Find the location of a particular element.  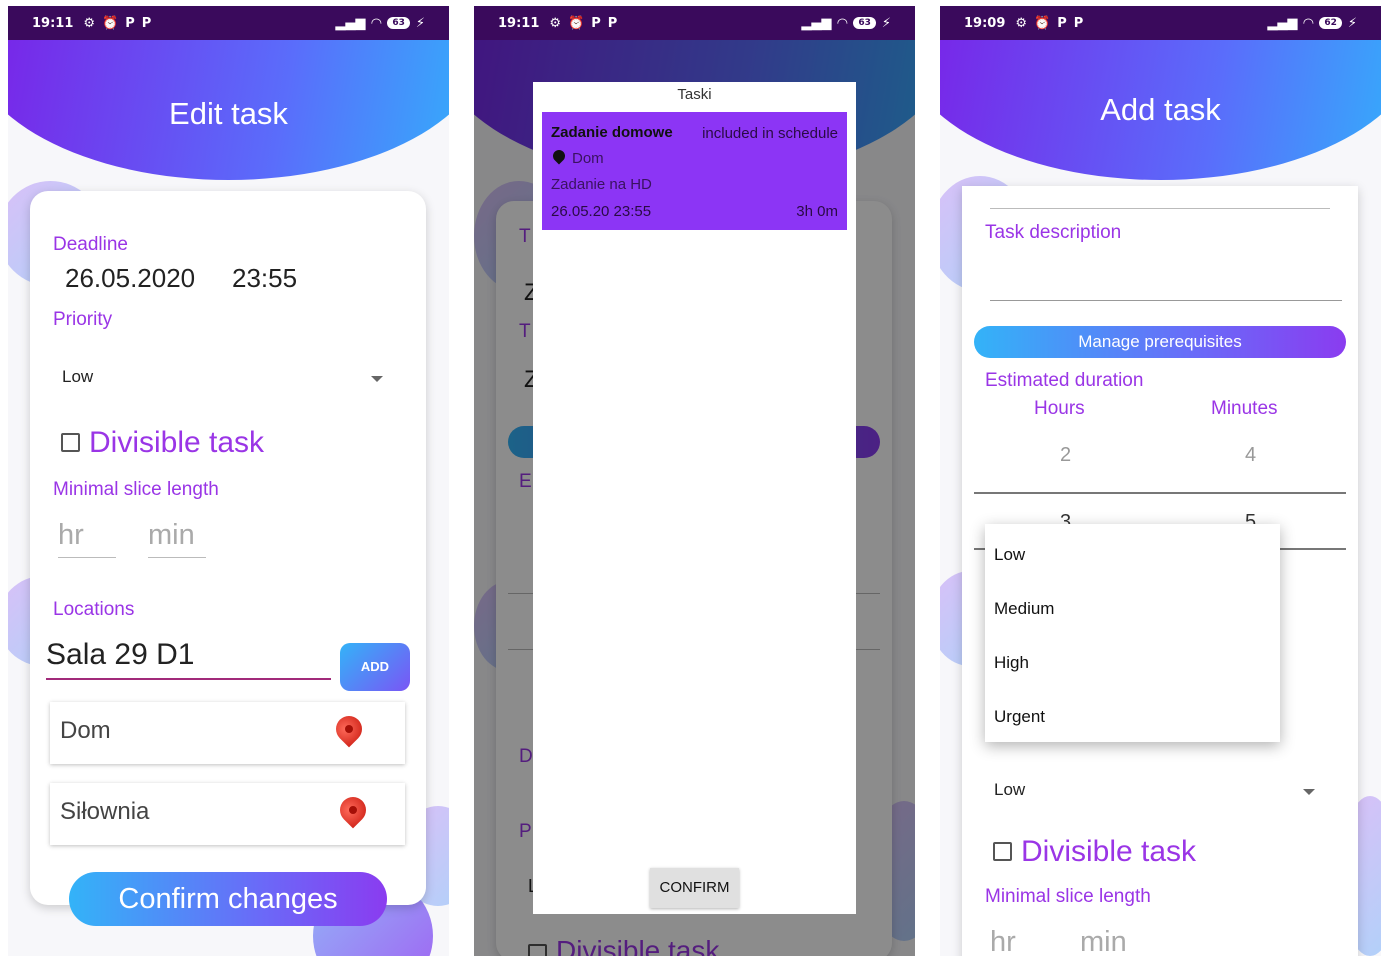

priority-option-high: High is located at coordinates (1011, 663).